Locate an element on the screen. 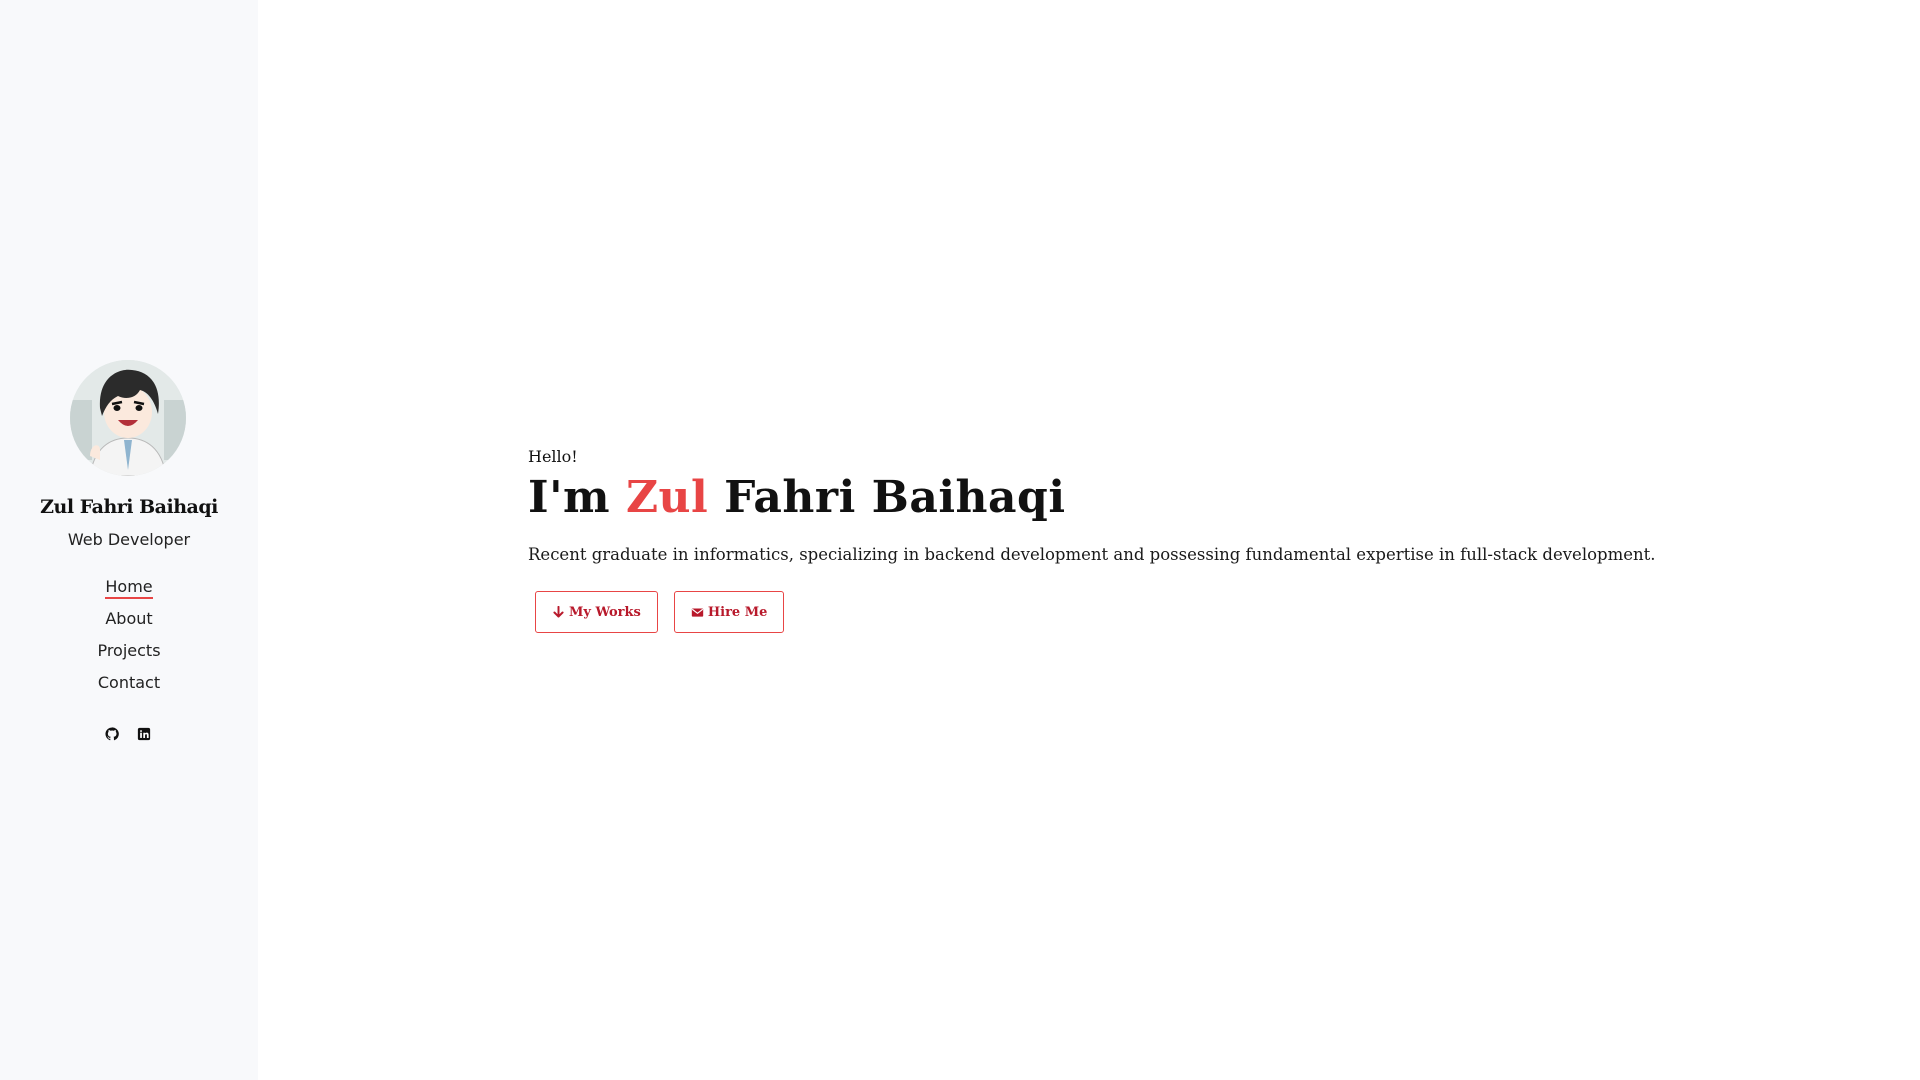 The image size is (1920, 1080). hero-first-name: Zul is located at coordinates (667, 497).